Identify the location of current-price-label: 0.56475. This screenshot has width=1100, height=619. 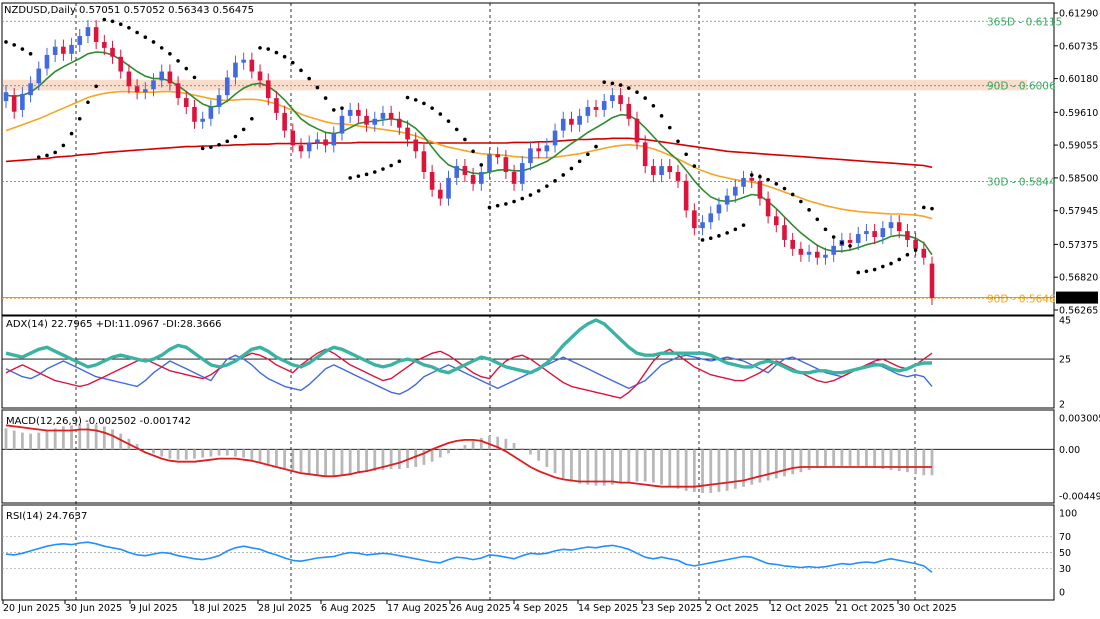
(1078, 298).